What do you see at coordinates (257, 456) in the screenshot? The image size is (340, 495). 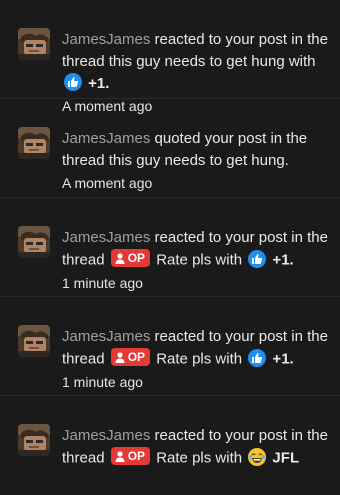 I see `laugh-icon` at bounding box center [257, 456].